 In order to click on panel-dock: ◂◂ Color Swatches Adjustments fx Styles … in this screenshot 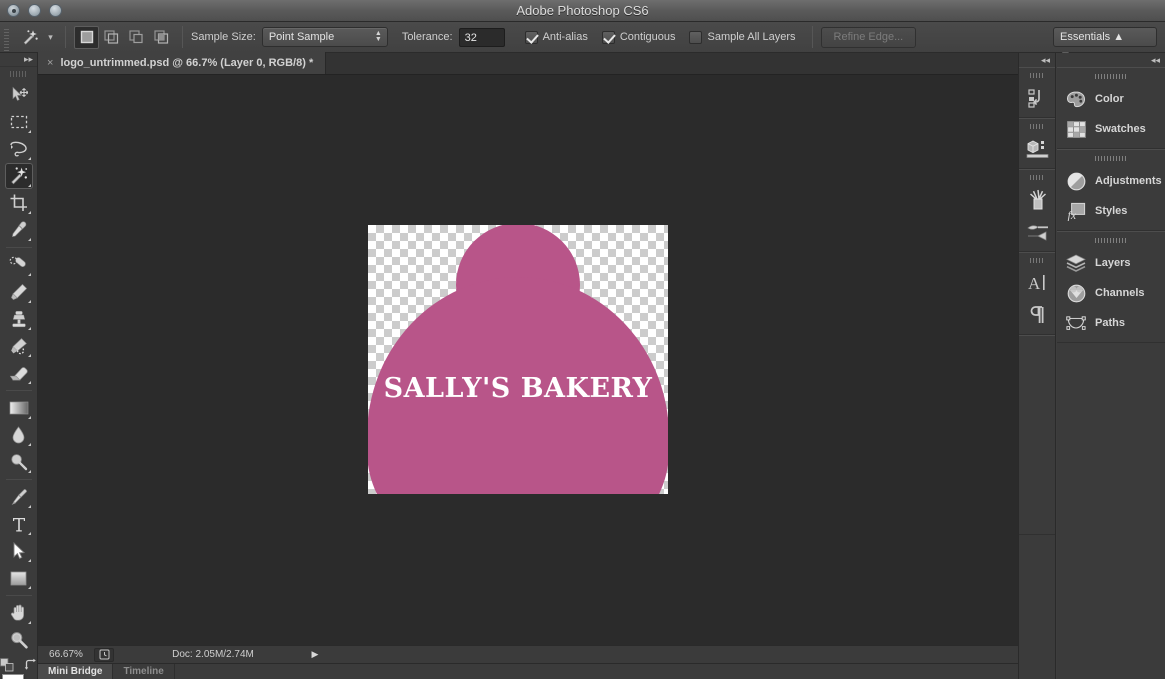, I will do `click(1111, 366)`.